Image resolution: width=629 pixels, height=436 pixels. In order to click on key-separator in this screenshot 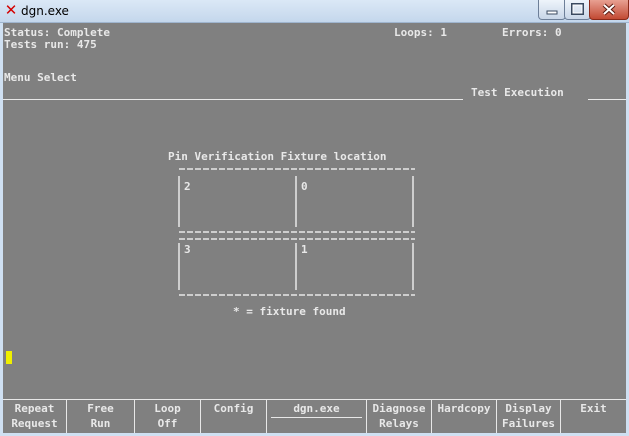, I will do `click(316, 417)`.